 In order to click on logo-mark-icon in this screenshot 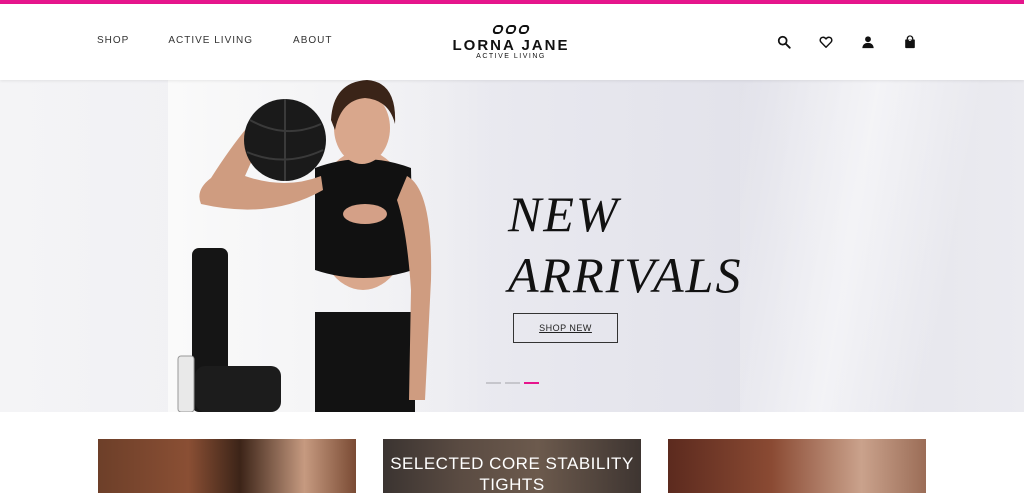, I will do `click(511, 31)`.